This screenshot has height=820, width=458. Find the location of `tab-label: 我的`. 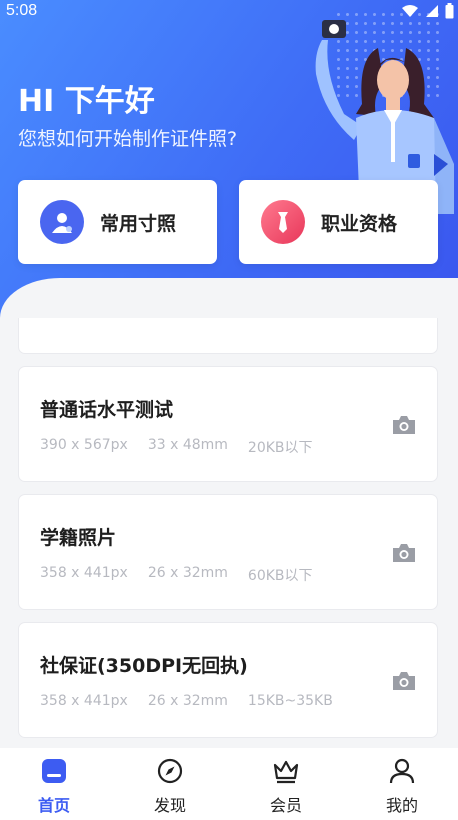

tab-label: 我的 is located at coordinates (401, 805).